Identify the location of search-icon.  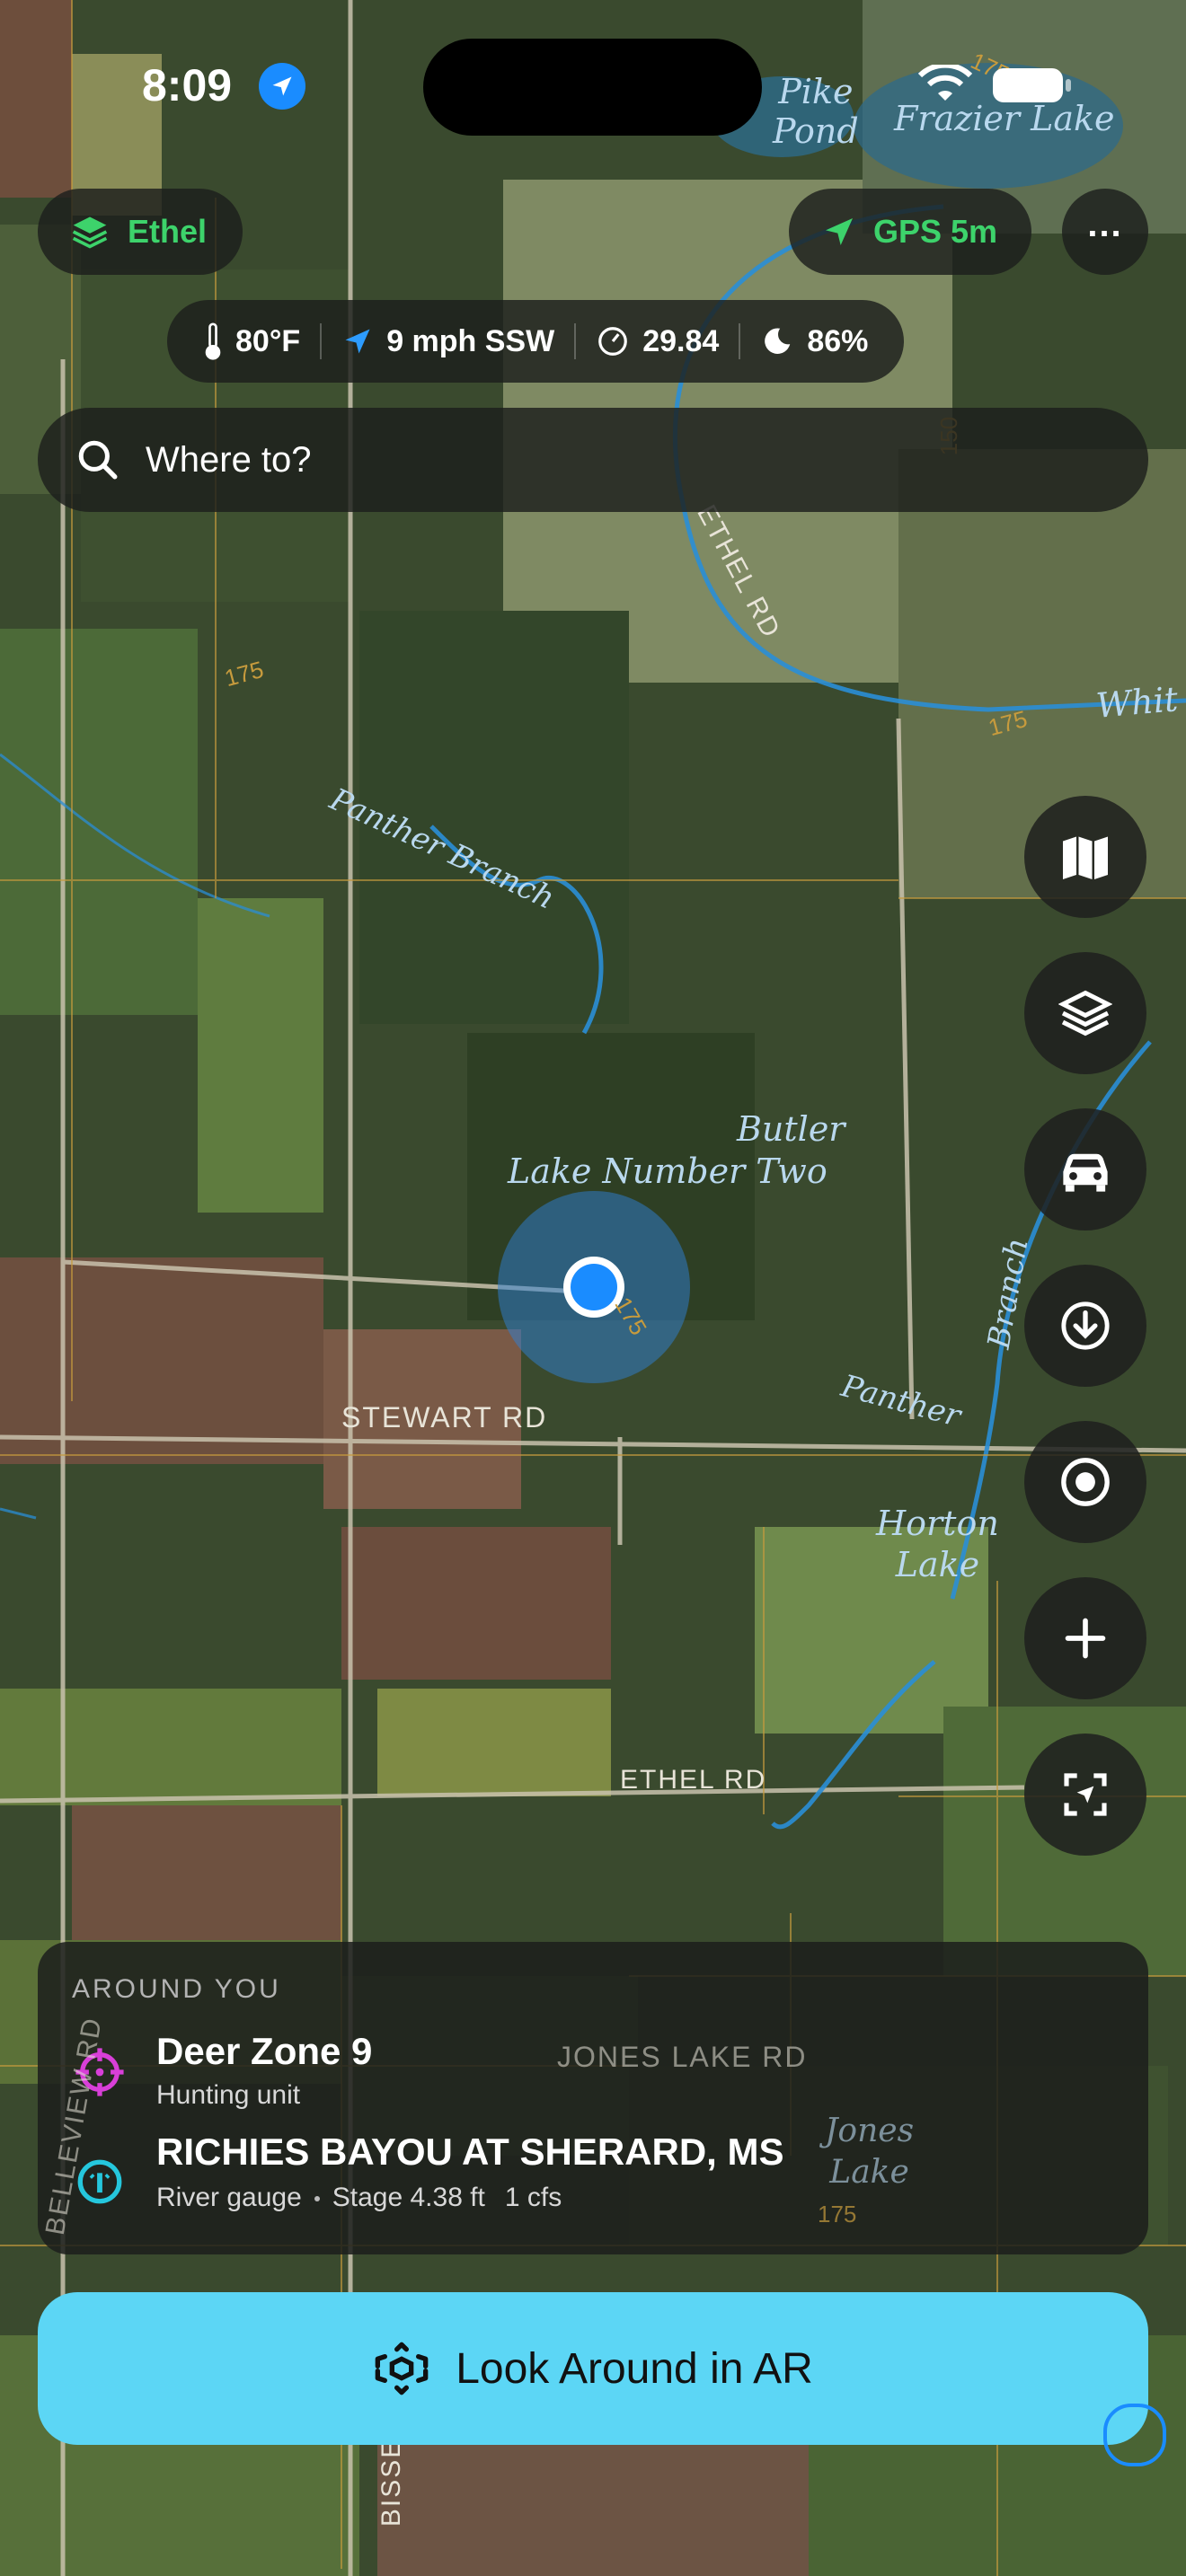
(98, 460).